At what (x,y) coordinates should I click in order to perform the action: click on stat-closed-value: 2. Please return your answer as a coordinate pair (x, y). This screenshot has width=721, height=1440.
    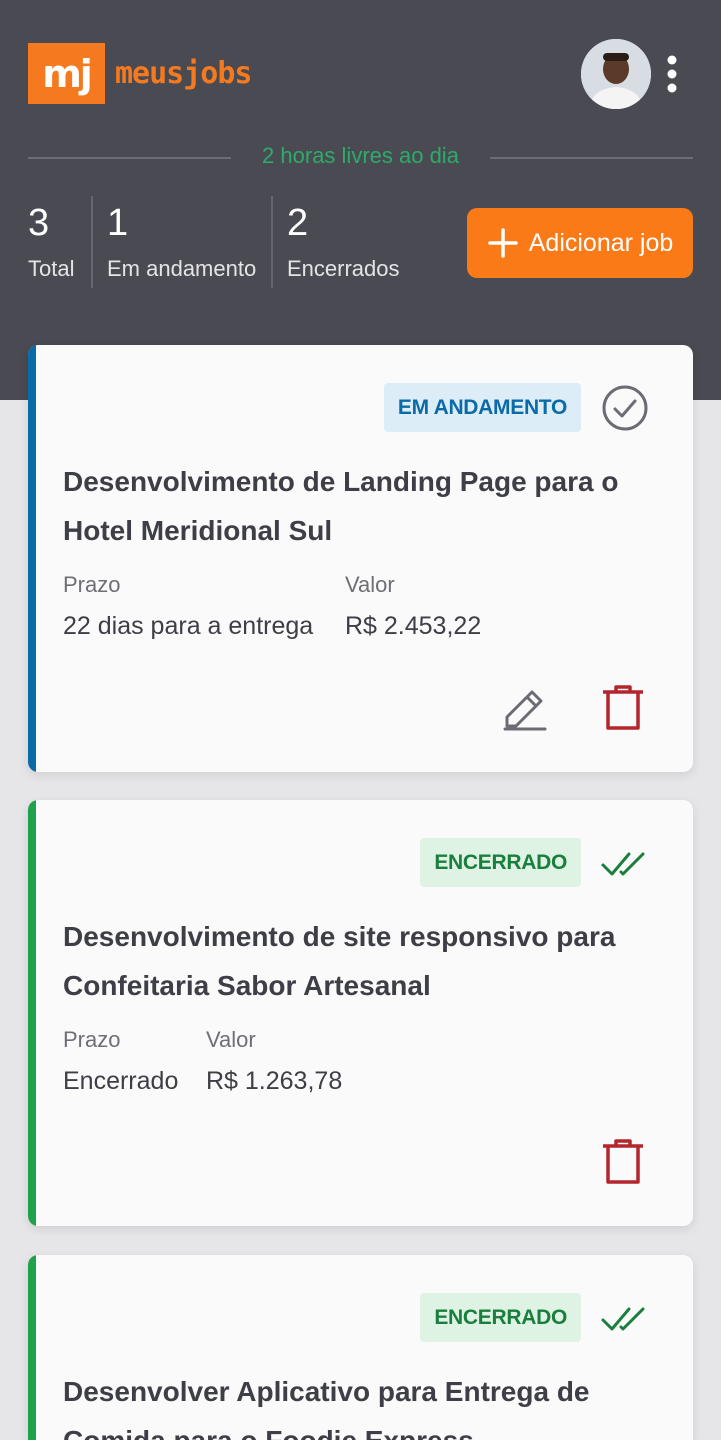
    Looking at the image, I should click on (298, 223).